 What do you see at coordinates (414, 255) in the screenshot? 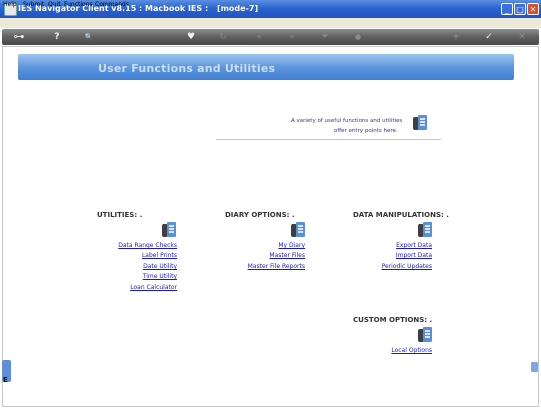
I see `link-import-data: Import Data` at bounding box center [414, 255].